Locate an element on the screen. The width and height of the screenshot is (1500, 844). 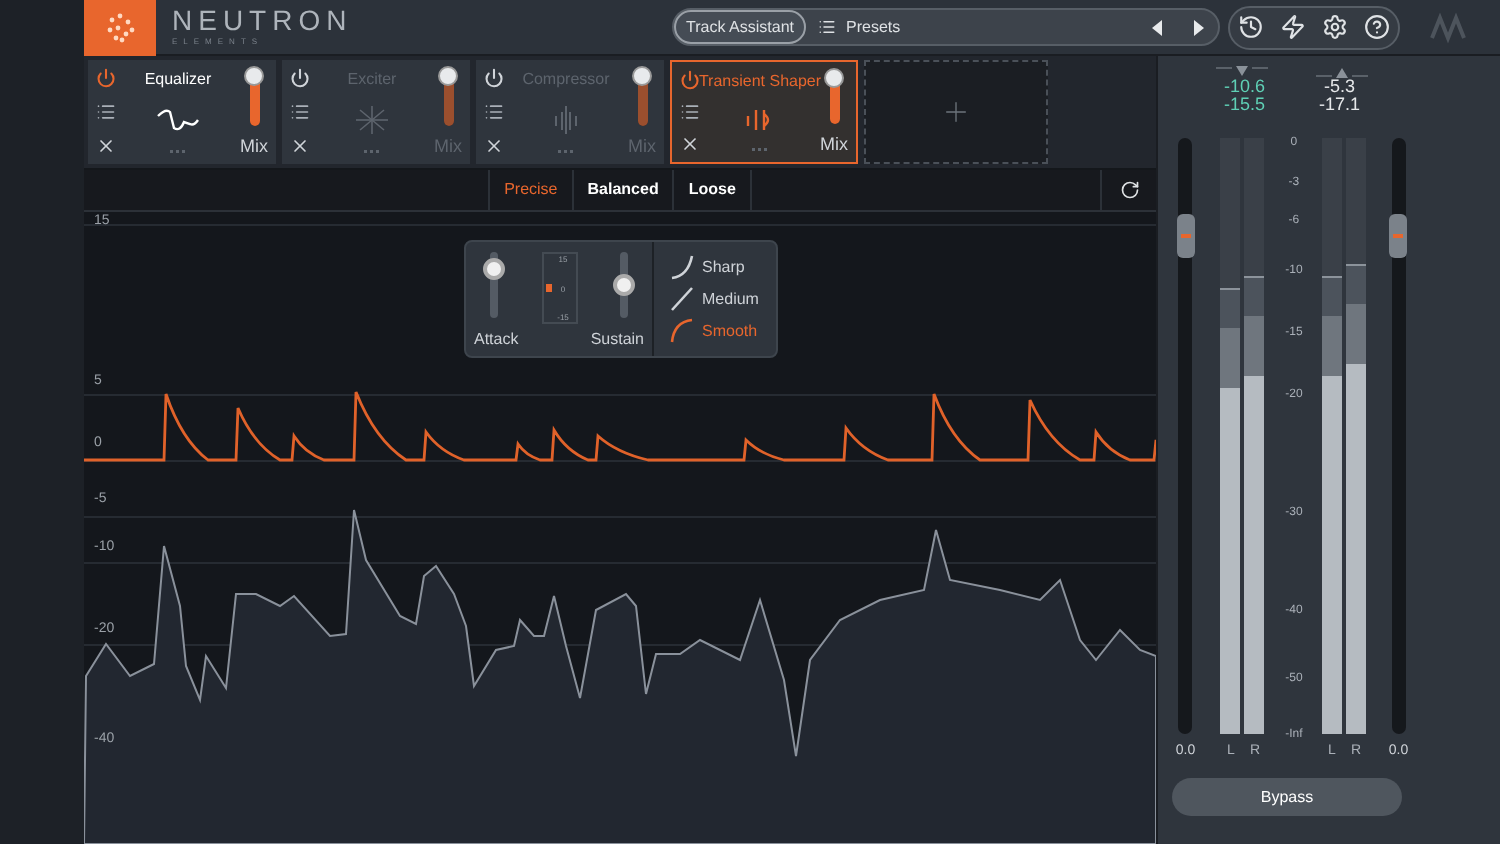
presets-dropdown: Presets is located at coordinates (978, 27).